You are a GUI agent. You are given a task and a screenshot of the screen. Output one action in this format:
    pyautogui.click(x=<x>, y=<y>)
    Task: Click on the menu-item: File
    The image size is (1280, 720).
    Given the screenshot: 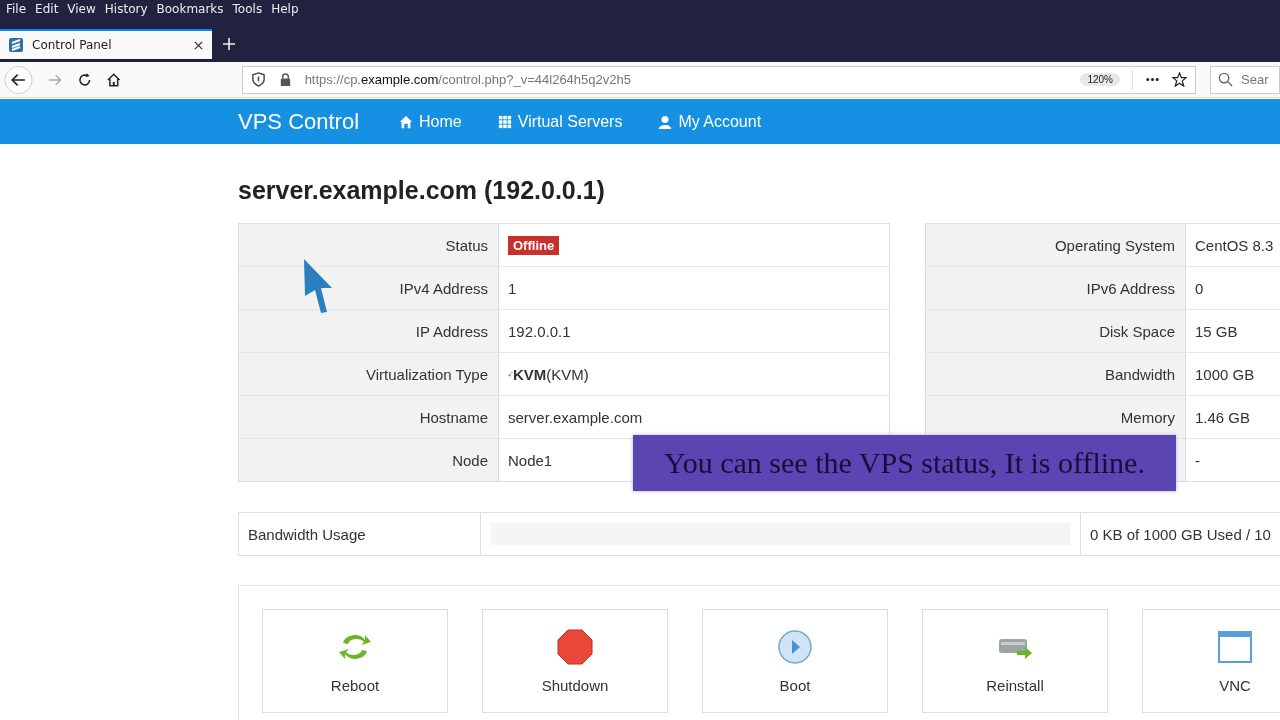 What is the action you would take?
    pyautogui.click(x=16, y=9)
    